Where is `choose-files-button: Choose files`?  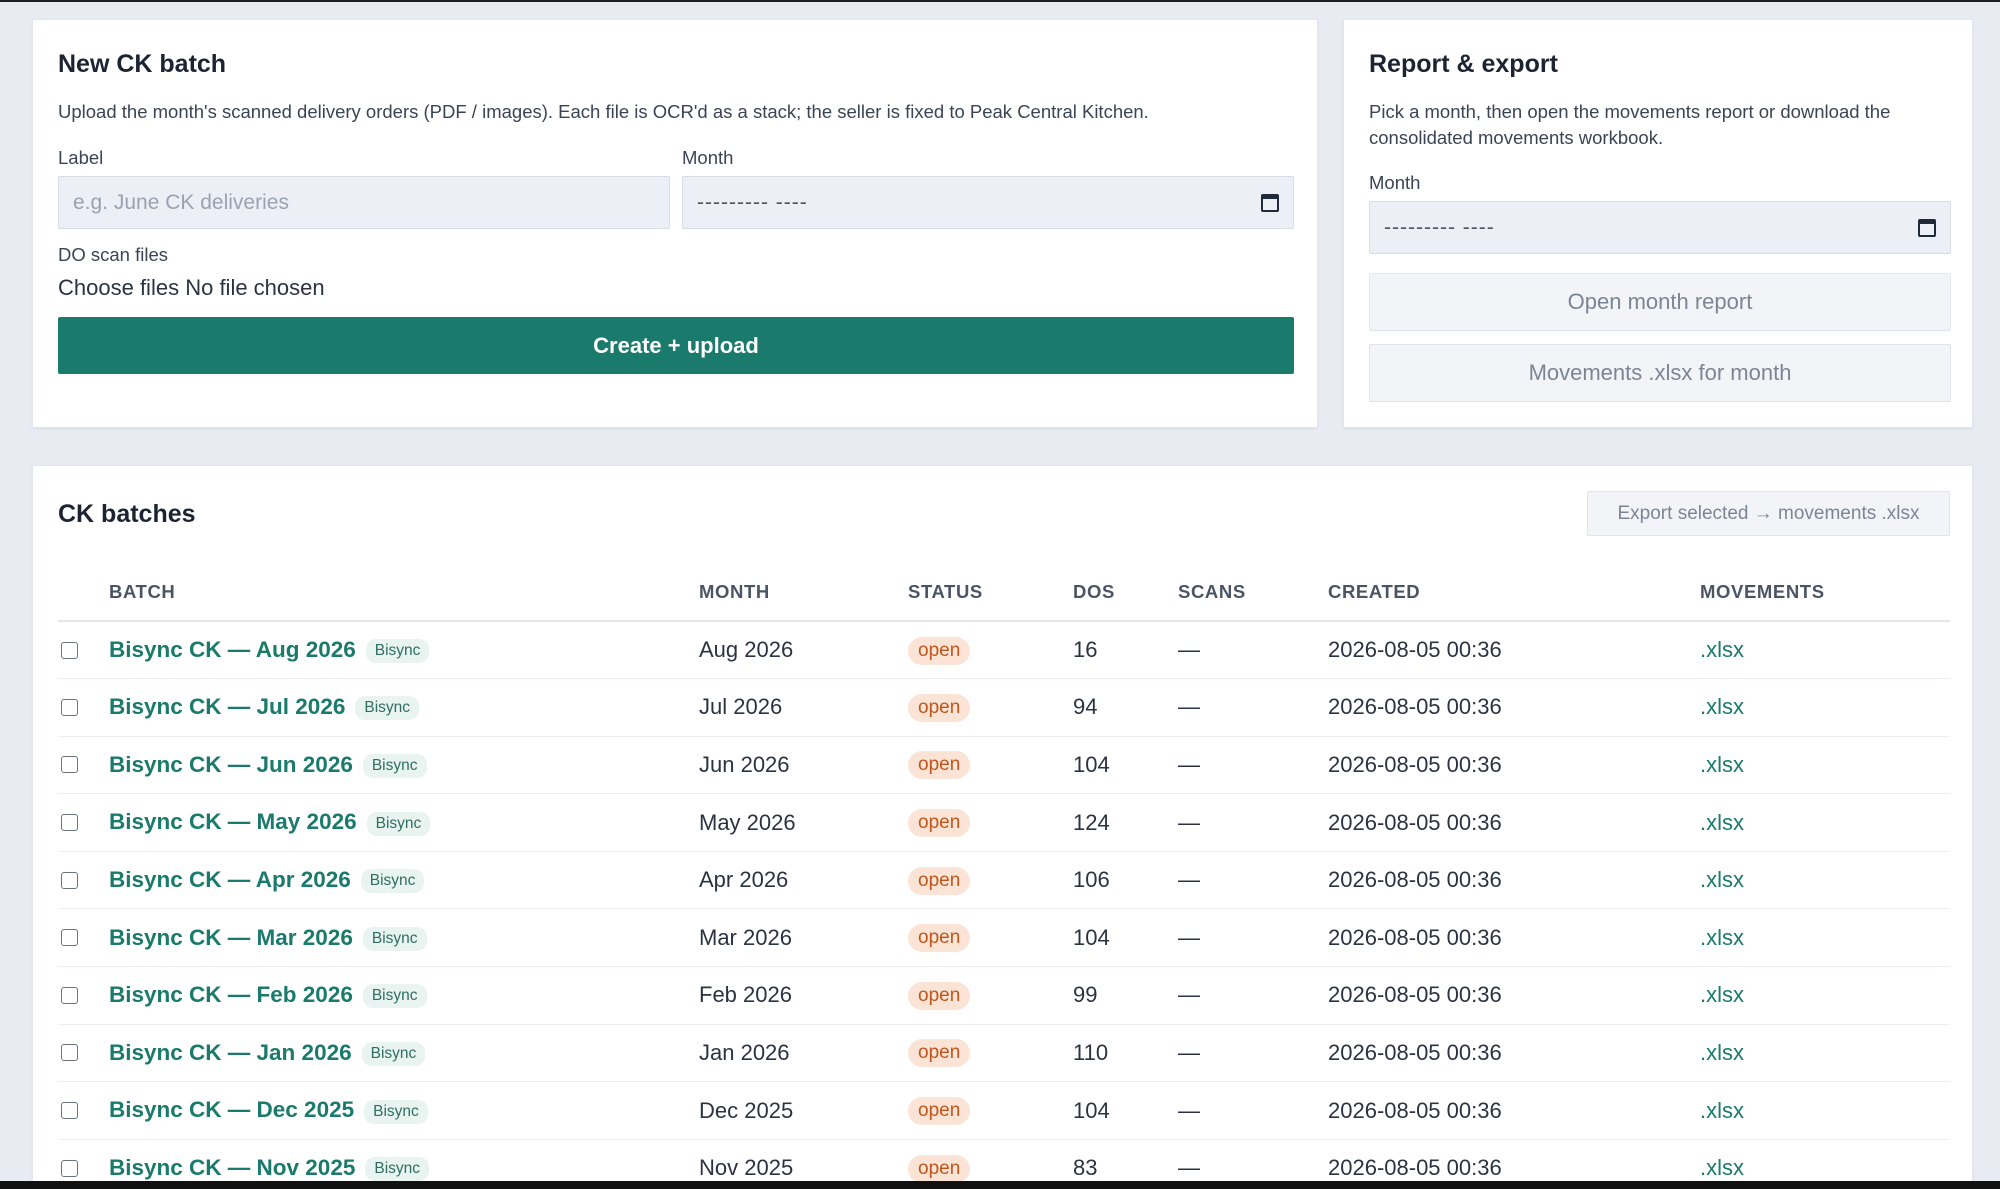
choose-files-button: Choose files is located at coordinates (118, 287).